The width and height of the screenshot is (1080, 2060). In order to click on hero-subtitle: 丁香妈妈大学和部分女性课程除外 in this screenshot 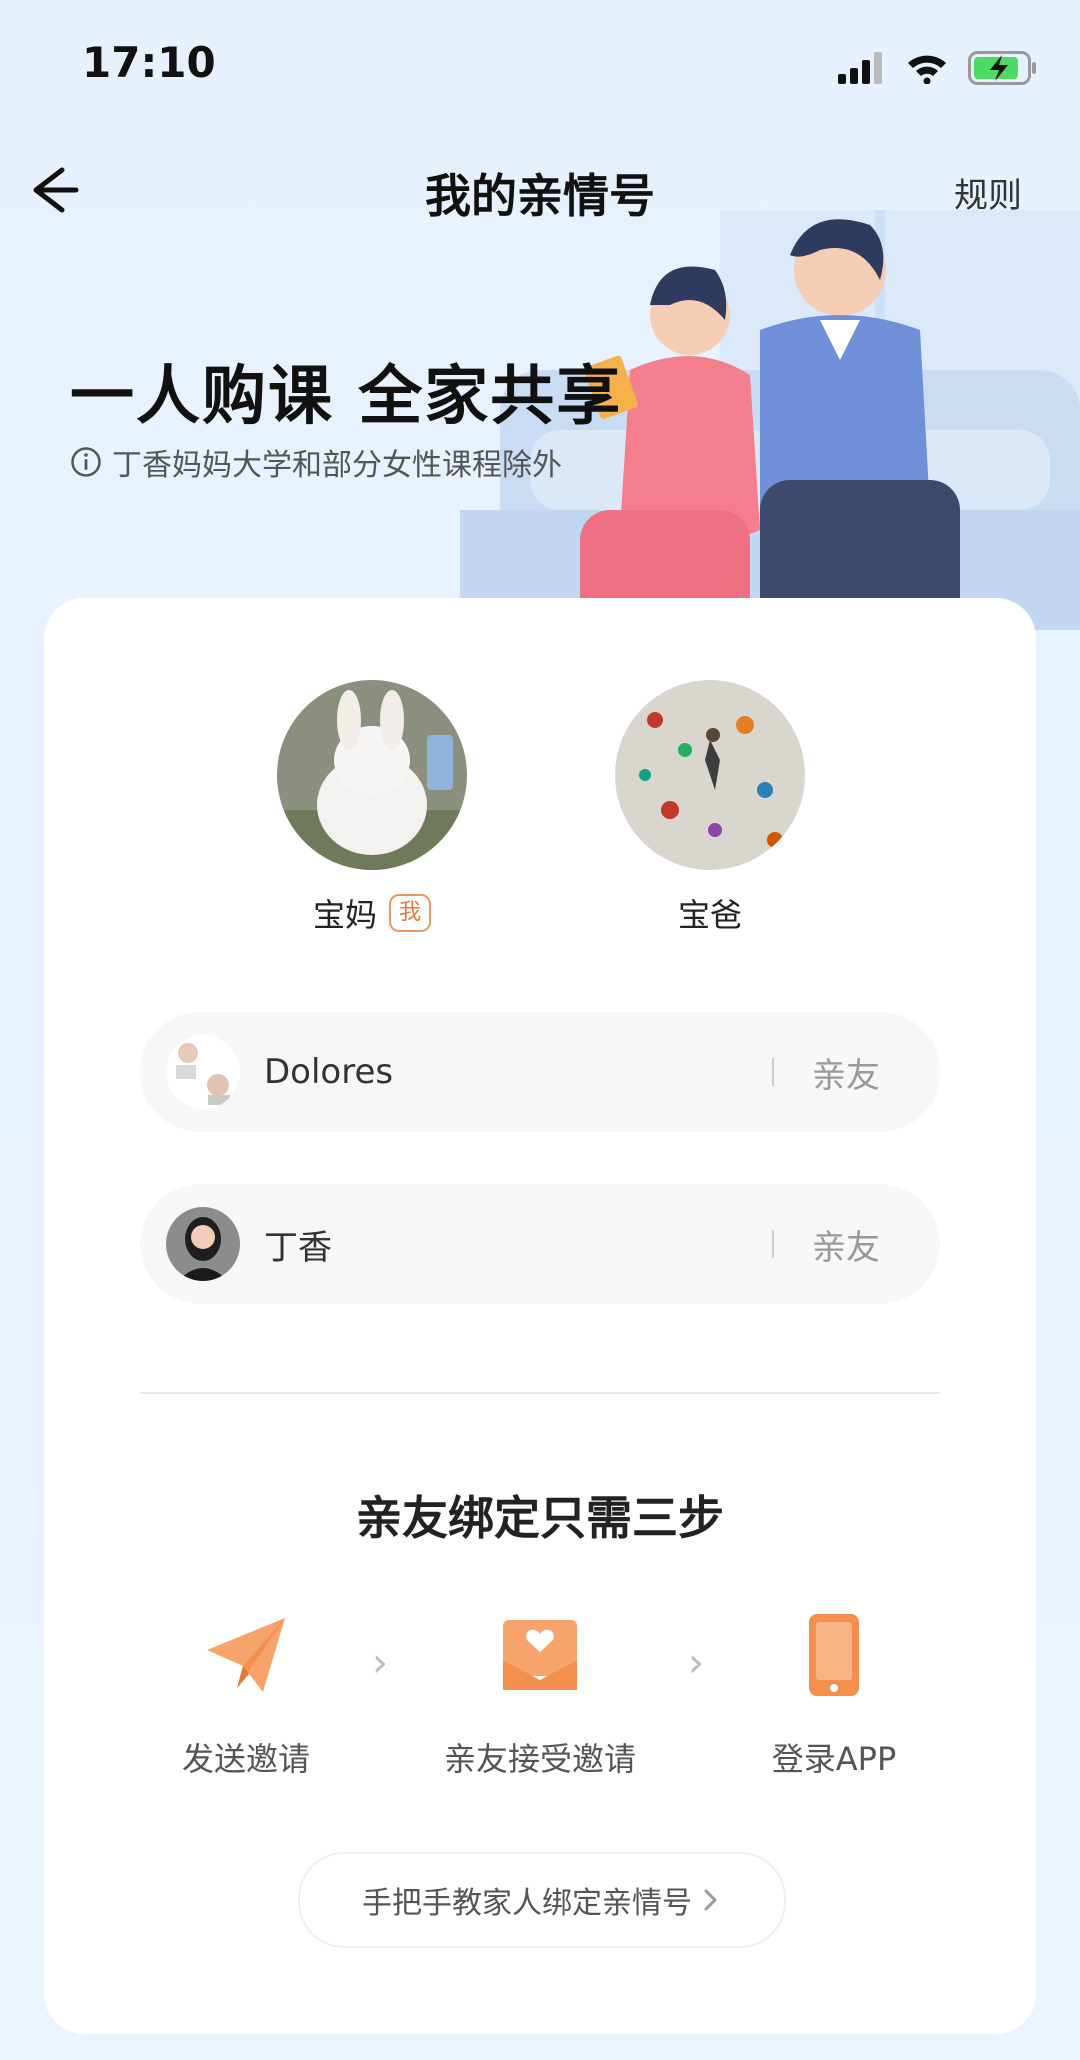, I will do `click(337, 465)`.